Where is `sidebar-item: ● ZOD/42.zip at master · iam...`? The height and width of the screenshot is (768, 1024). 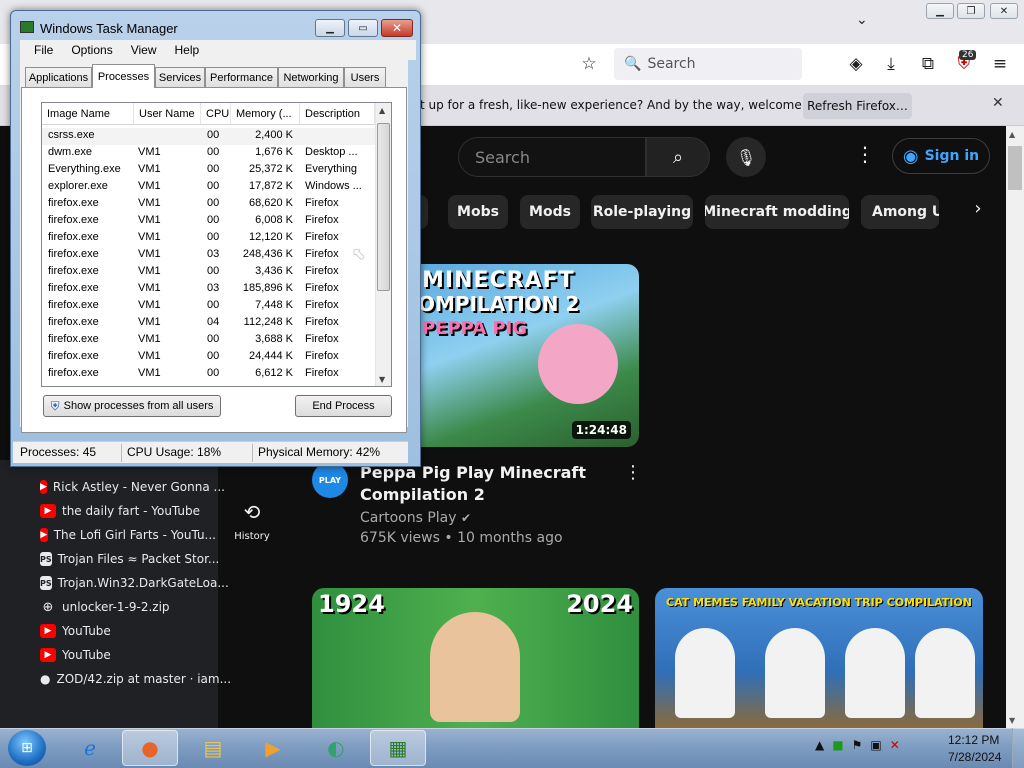
sidebar-item: ● ZOD/42.zip at master · iam... is located at coordinates (135, 679).